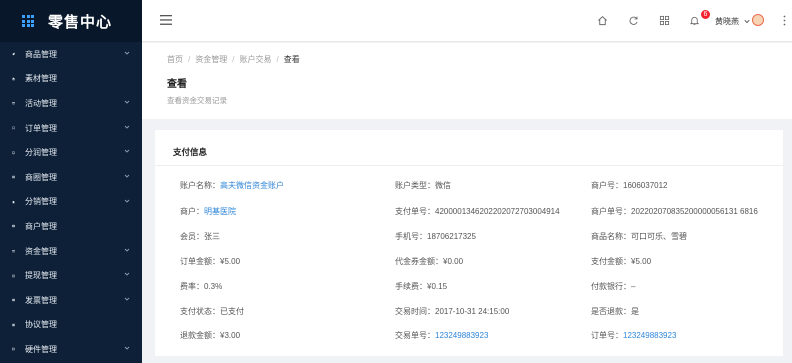  What do you see at coordinates (71, 177) in the screenshot?
I see `sidebar-item: 商圈管理` at bounding box center [71, 177].